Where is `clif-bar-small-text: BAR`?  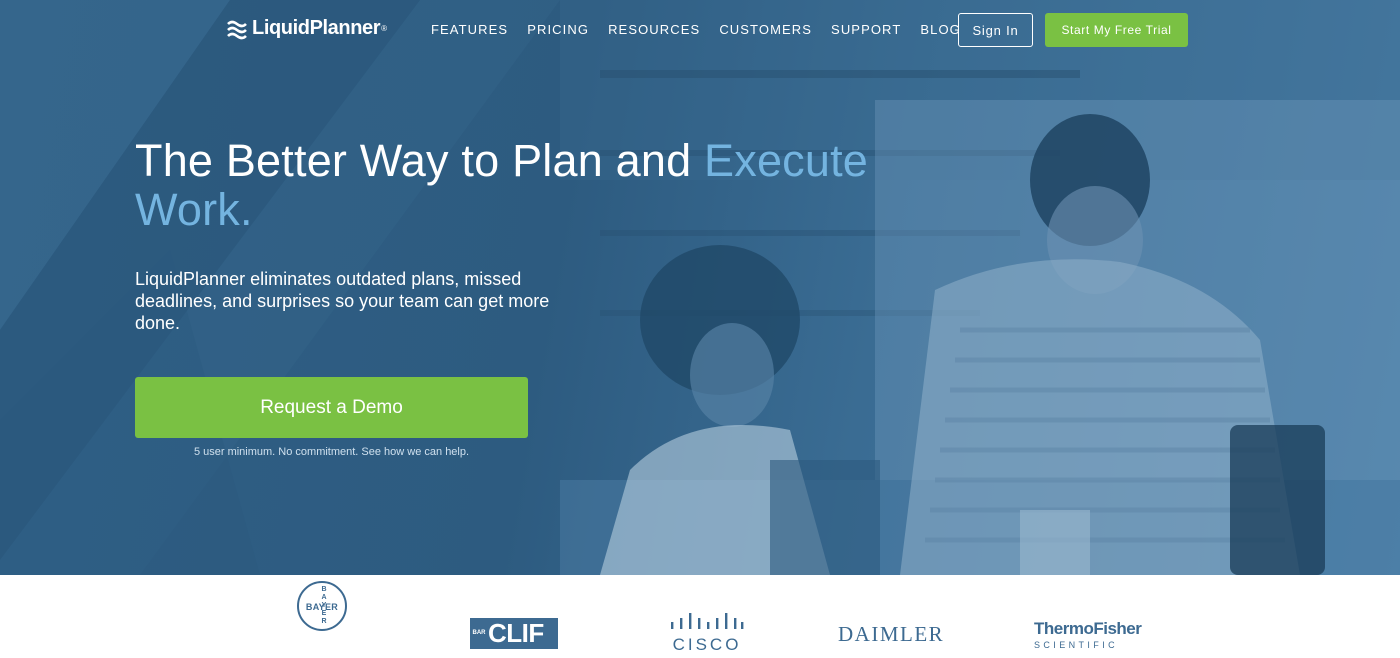 clif-bar-small-text: BAR is located at coordinates (479, 633).